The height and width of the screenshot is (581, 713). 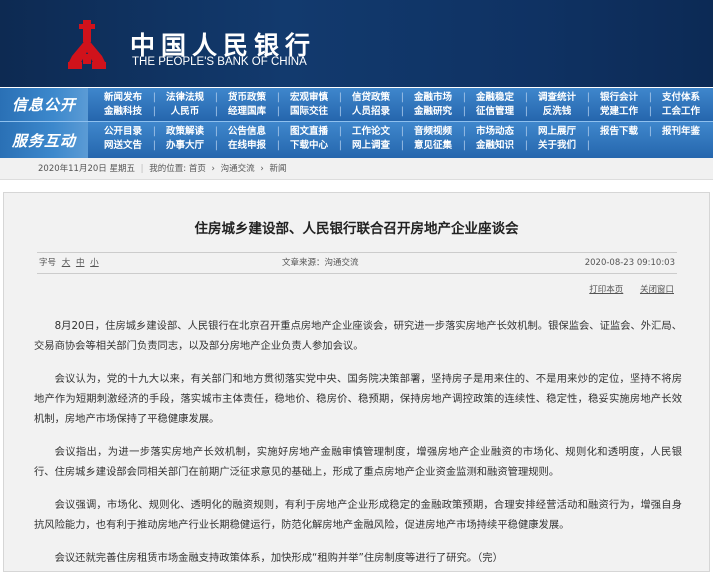 What do you see at coordinates (87, 44) in the screenshot?
I see `pboc-emblem-icon` at bounding box center [87, 44].